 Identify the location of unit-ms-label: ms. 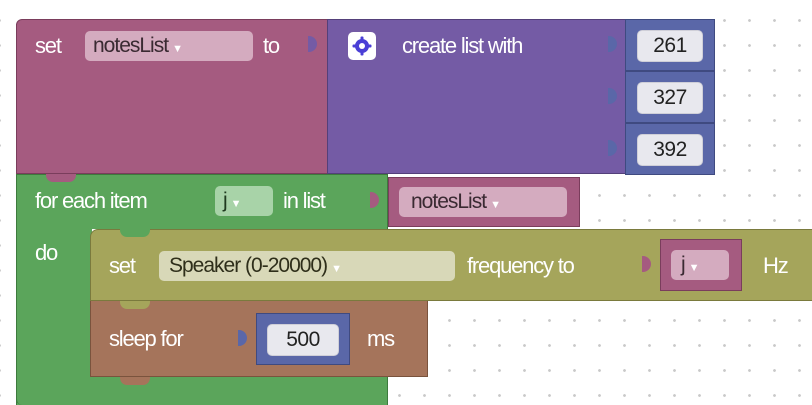
(381, 338).